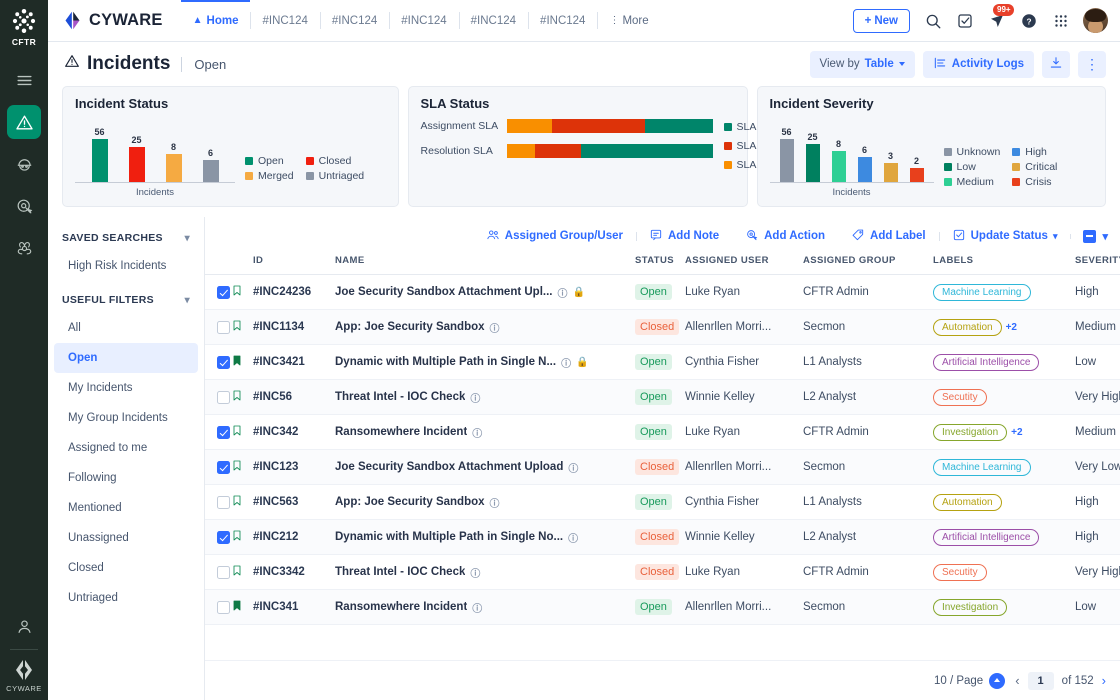  Describe the element at coordinates (1089, 236) in the screenshot. I see `column-settings-toggle: ▾` at that location.